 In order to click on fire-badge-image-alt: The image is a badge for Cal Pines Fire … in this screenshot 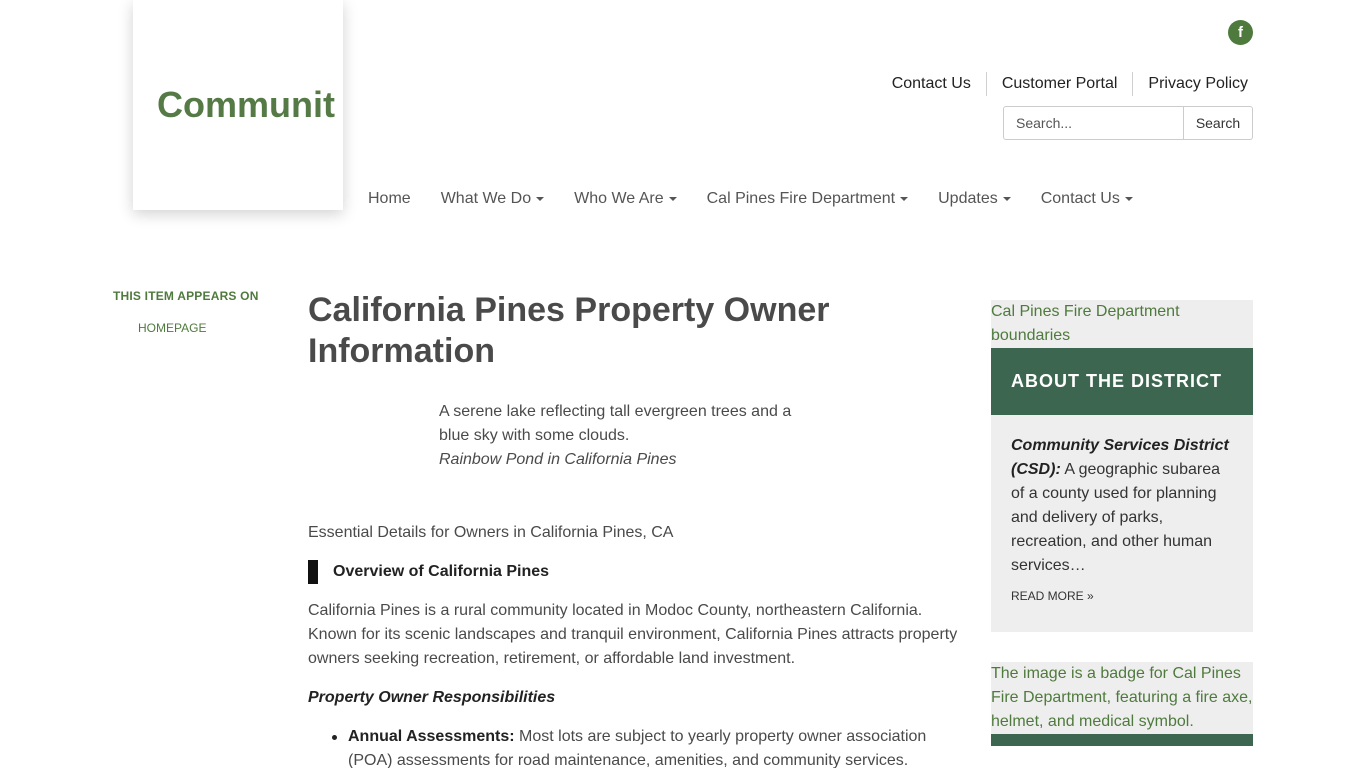, I will do `click(1122, 698)`.